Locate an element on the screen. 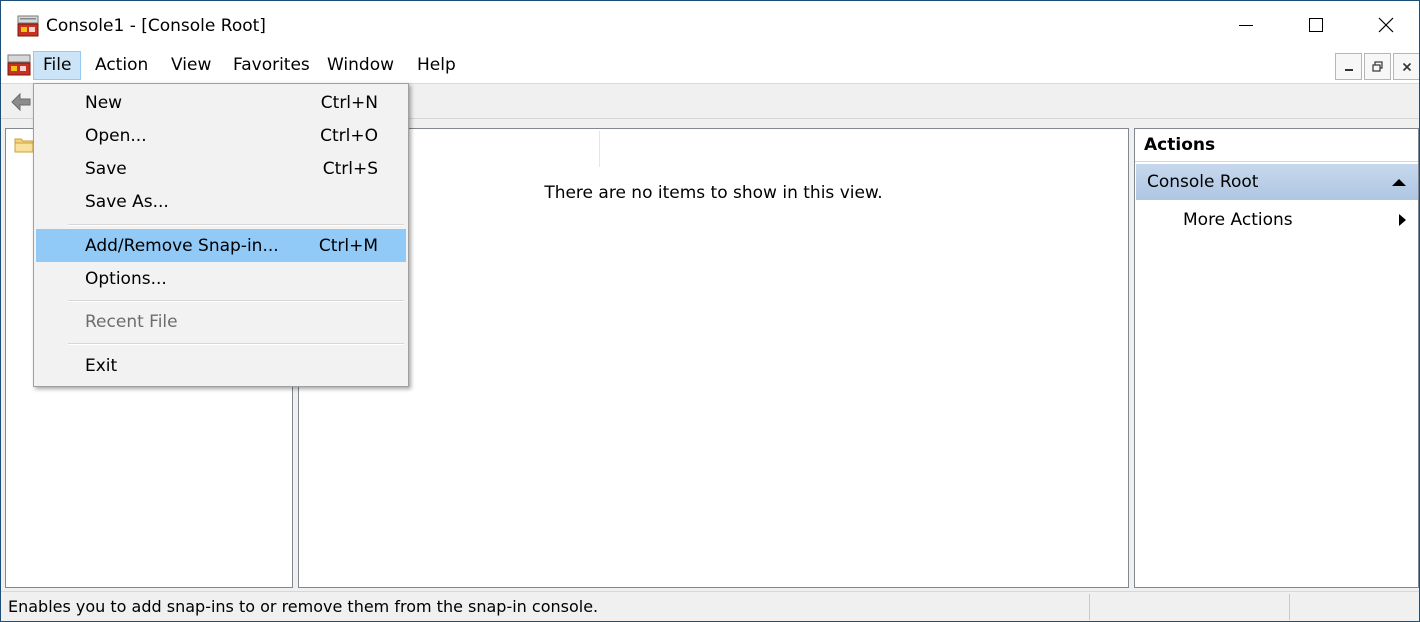 The width and height of the screenshot is (1420, 622). actions-pane: Actions Console Root More Actions is located at coordinates (1276, 358).